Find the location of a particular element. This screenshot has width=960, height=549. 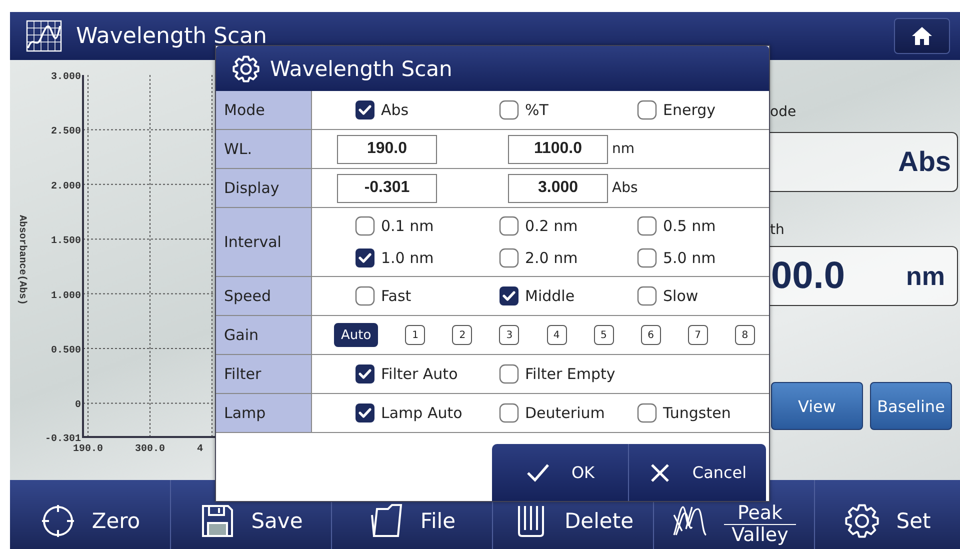

toolbar-button: Set is located at coordinates (887, 514).